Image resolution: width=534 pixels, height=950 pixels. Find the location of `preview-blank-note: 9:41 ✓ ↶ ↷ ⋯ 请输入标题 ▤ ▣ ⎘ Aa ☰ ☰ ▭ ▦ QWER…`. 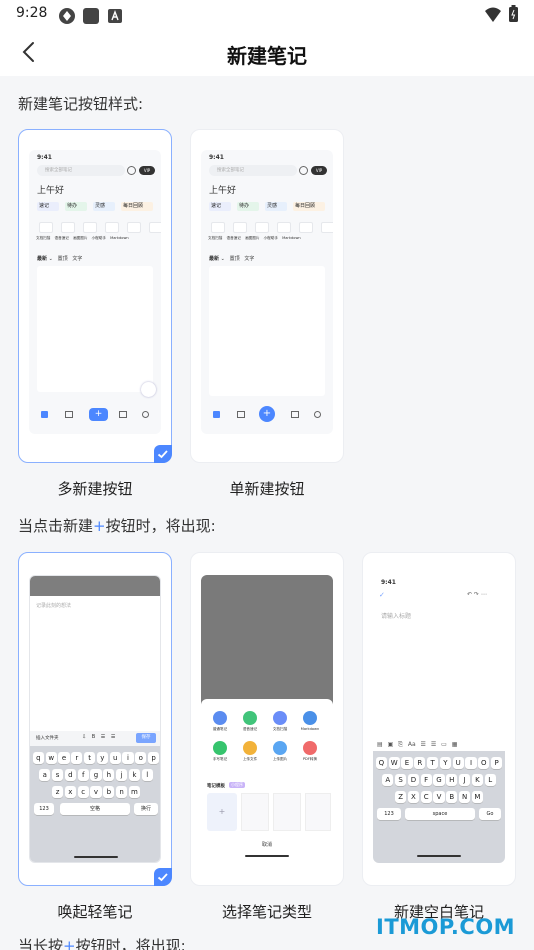

preview-blank-note: 9:41 ✓ ↶ ↷ ⋯ 请输入标题 ▤ ▣ ⎘ Aa ☰ ☰ ▭ ▦ QWER… is located at coordinates (439, 719).